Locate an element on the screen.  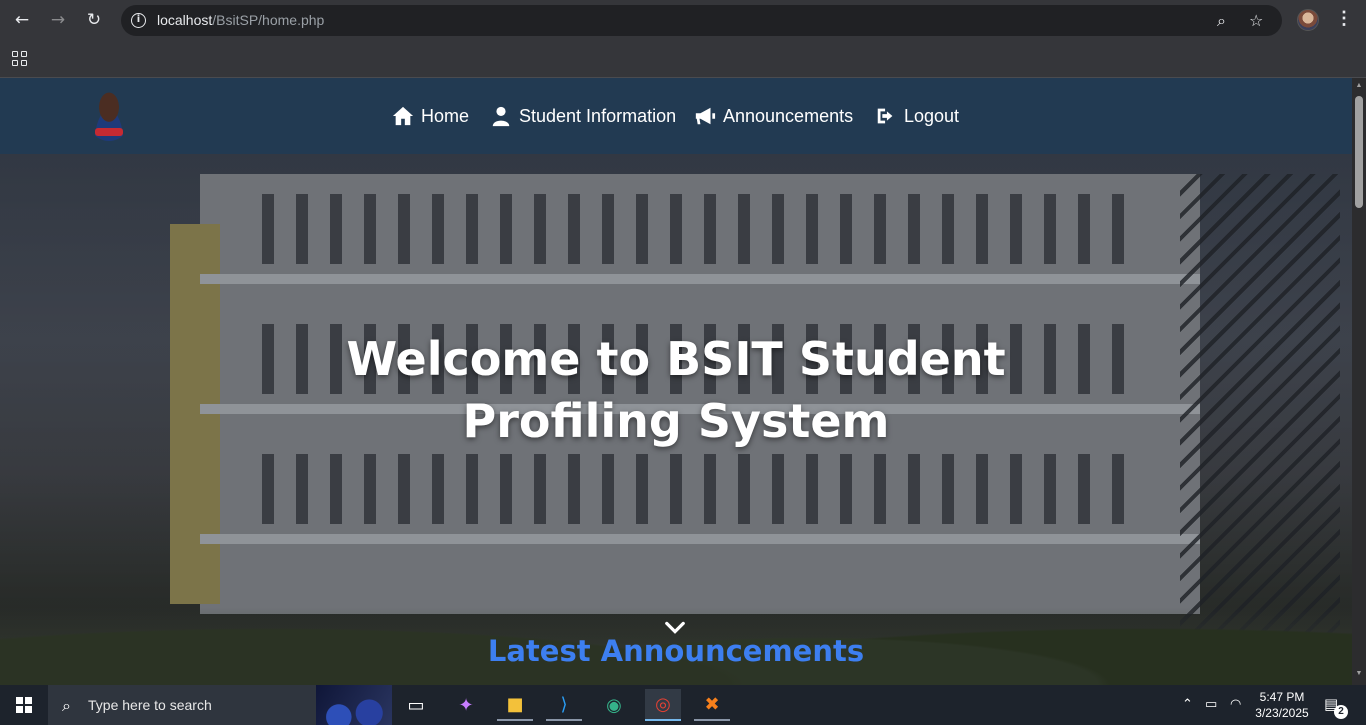
logo-jersey-band is located at coordinates (109, 132).